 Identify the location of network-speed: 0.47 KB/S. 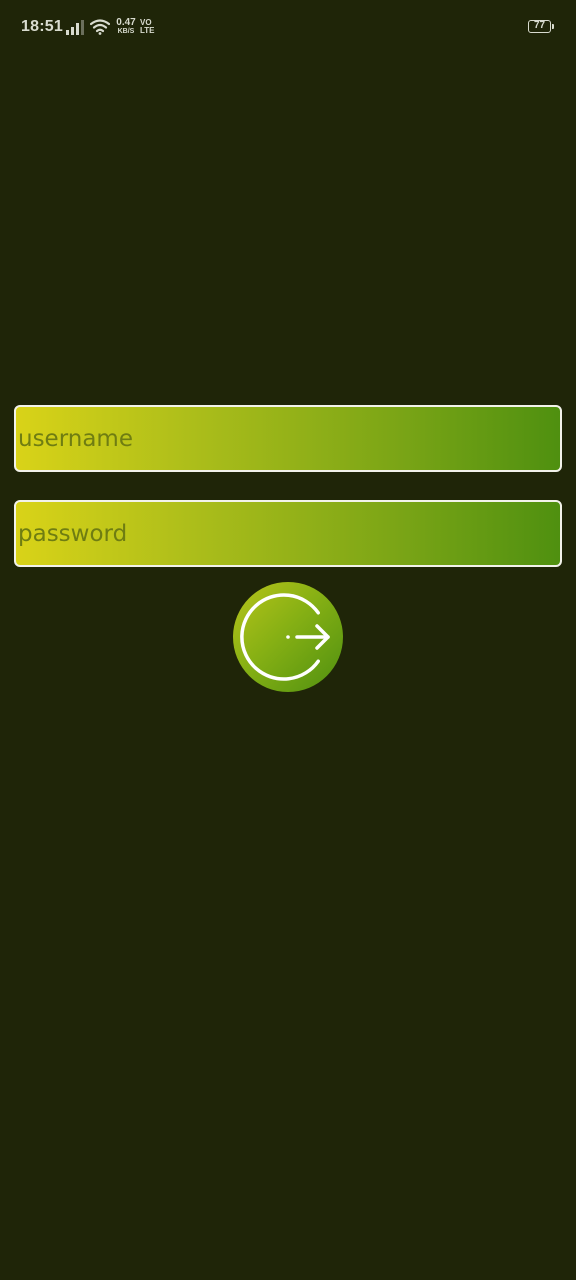
(126, 27).